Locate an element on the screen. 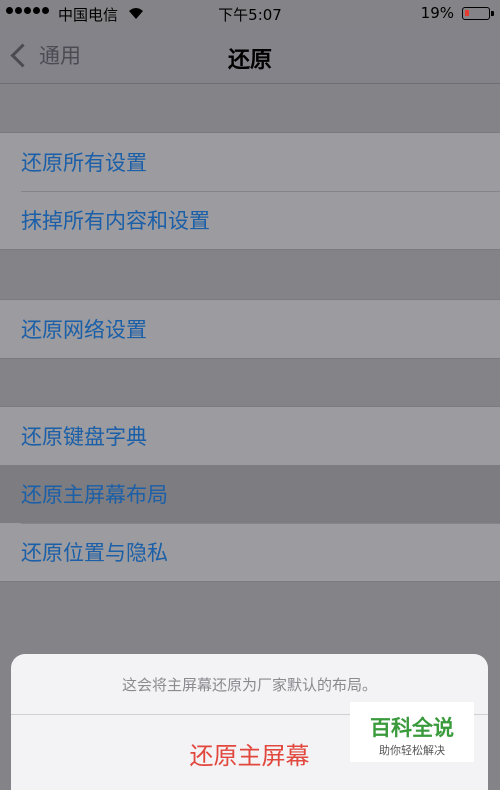  reset-network-settings-row: 还原网络设置 is located at coordinates (250, 329).